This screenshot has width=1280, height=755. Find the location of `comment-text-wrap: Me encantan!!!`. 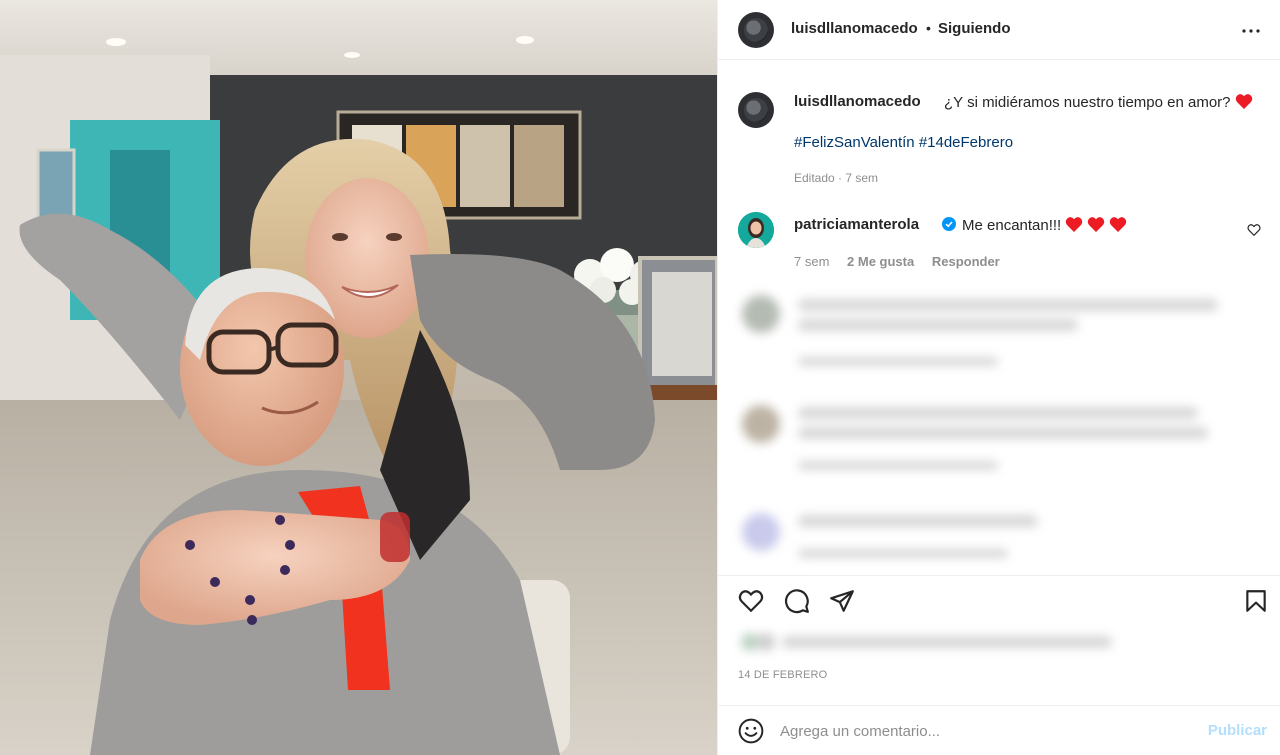

comment-text-wrap: Me encantan!!! is located at coordinates (1044, 225).